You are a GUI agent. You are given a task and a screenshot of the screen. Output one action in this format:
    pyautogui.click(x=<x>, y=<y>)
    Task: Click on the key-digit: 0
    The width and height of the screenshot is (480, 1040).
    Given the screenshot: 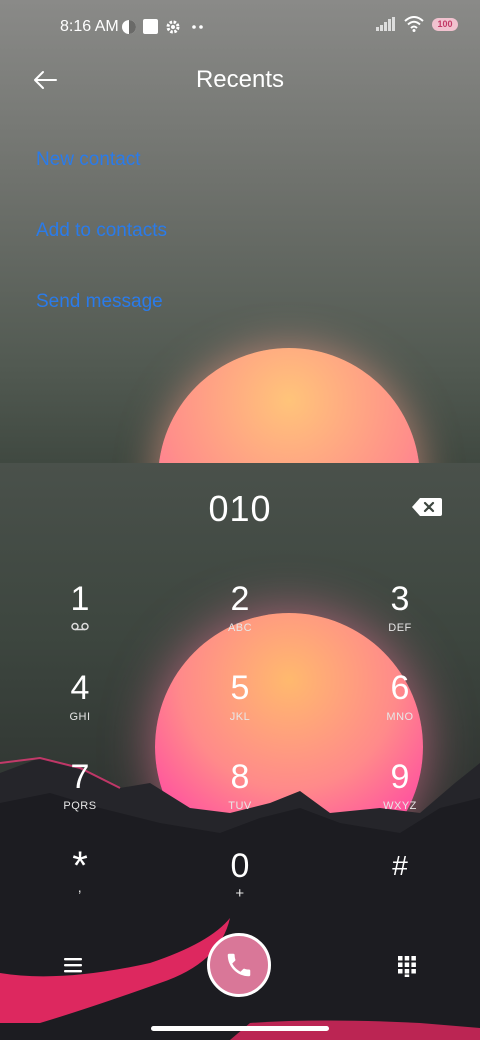 What is the action you would take?
    pyautogui.click(x=240, y=866)
    